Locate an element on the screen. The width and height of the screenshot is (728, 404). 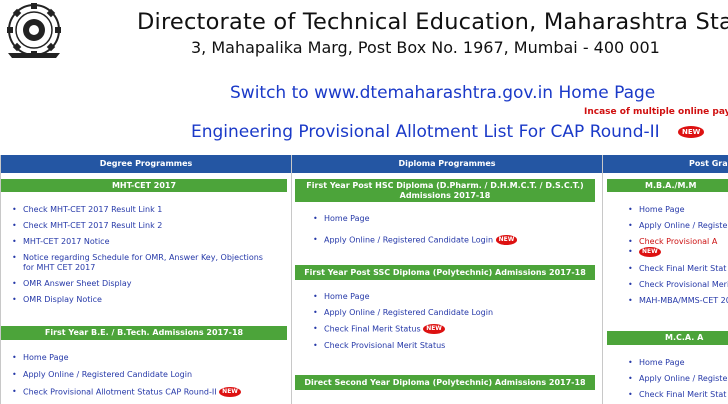
list-item: OMR Display Notice is located at coordinates (144, 300).